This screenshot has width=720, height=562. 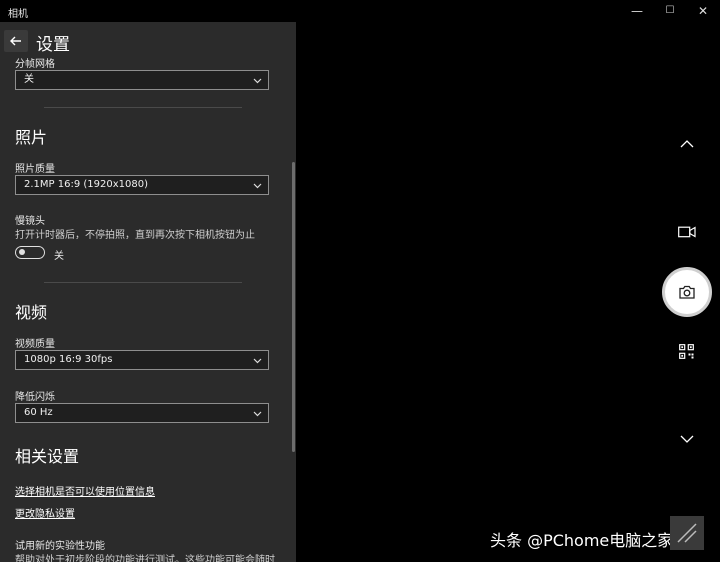 I want to click on watermark-logo, so click(x=687, y=533).